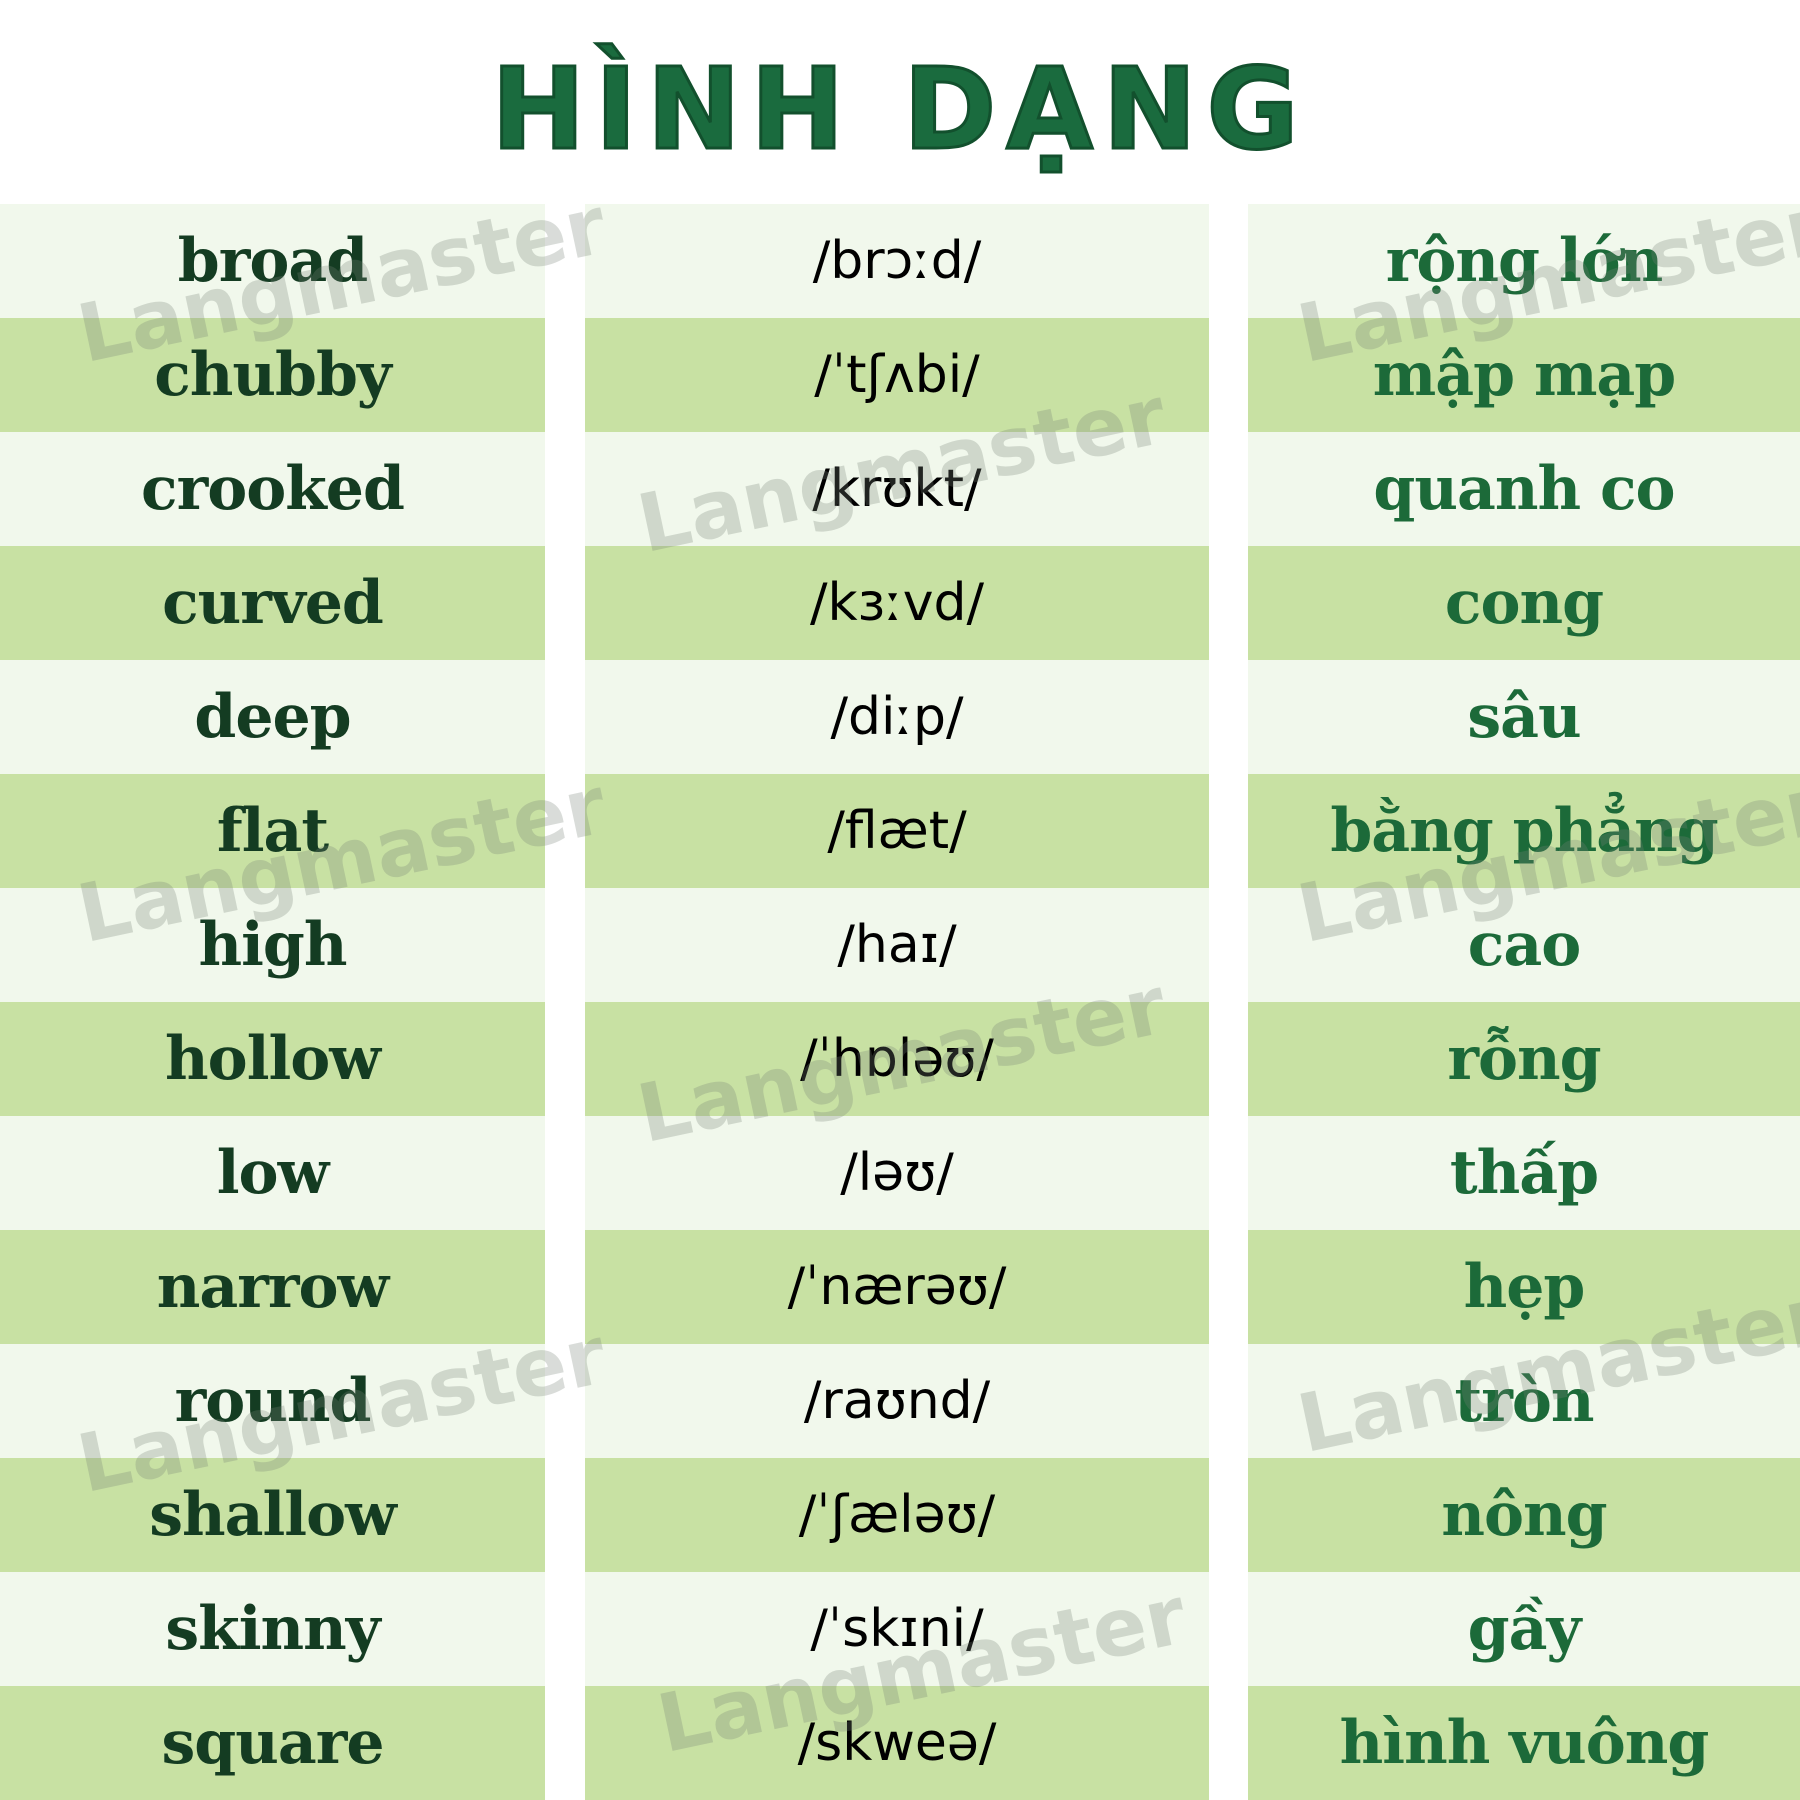 The height and width of the screenshot is (1800, 1800). I want to click on table-row: tròn, so click(1524, 1401).